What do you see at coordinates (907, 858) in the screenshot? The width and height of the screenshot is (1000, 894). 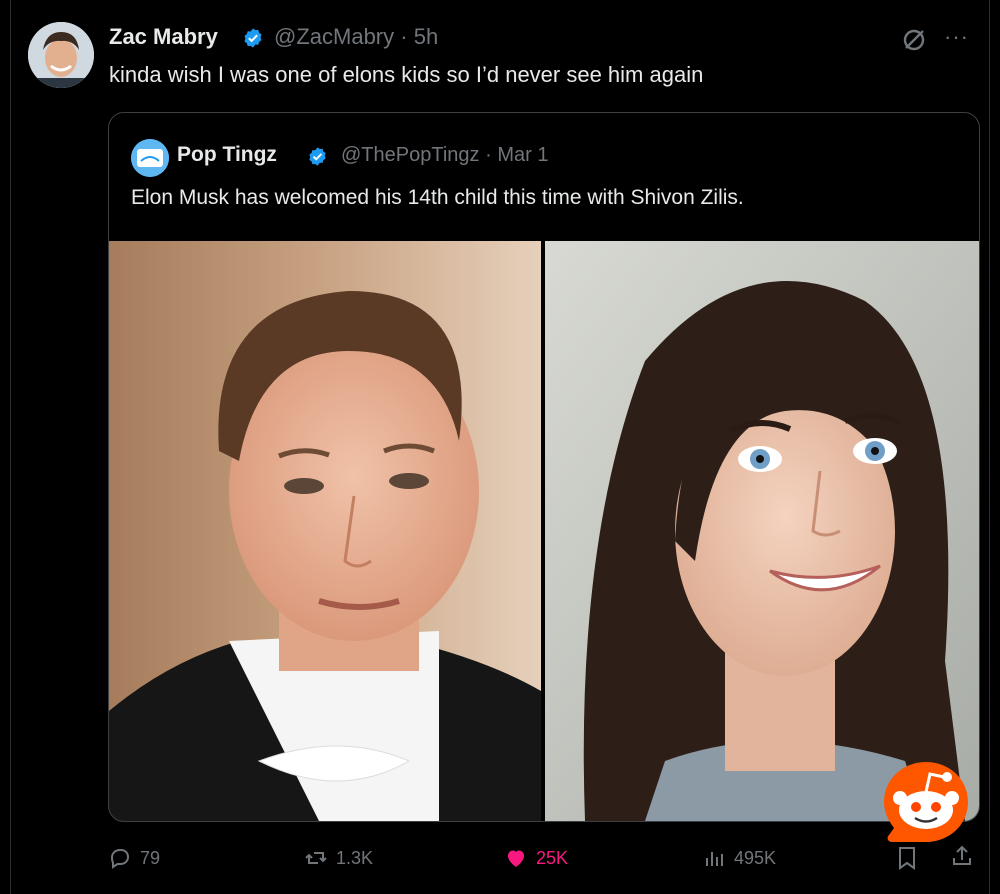 I see `bookmark-icon` at bounding box center [907, 858].